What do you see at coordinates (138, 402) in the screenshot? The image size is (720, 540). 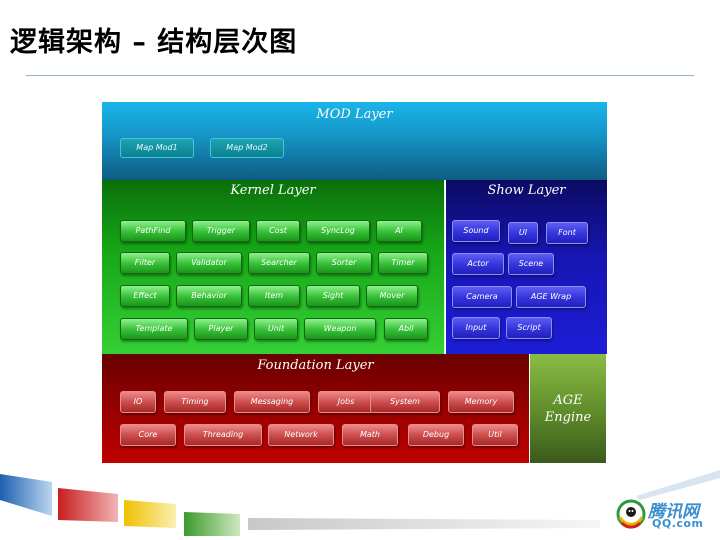 I see `foundation-item-io: IO` at bounding box center [138, 402].